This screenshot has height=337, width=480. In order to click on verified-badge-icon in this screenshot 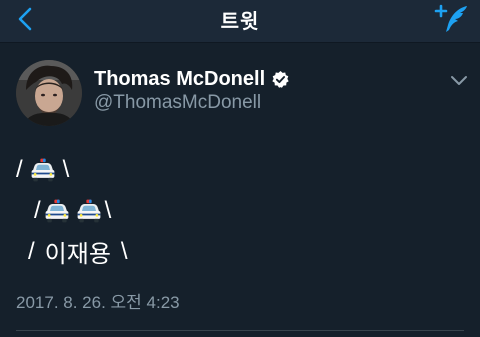, I will do `click(280, 79)`.